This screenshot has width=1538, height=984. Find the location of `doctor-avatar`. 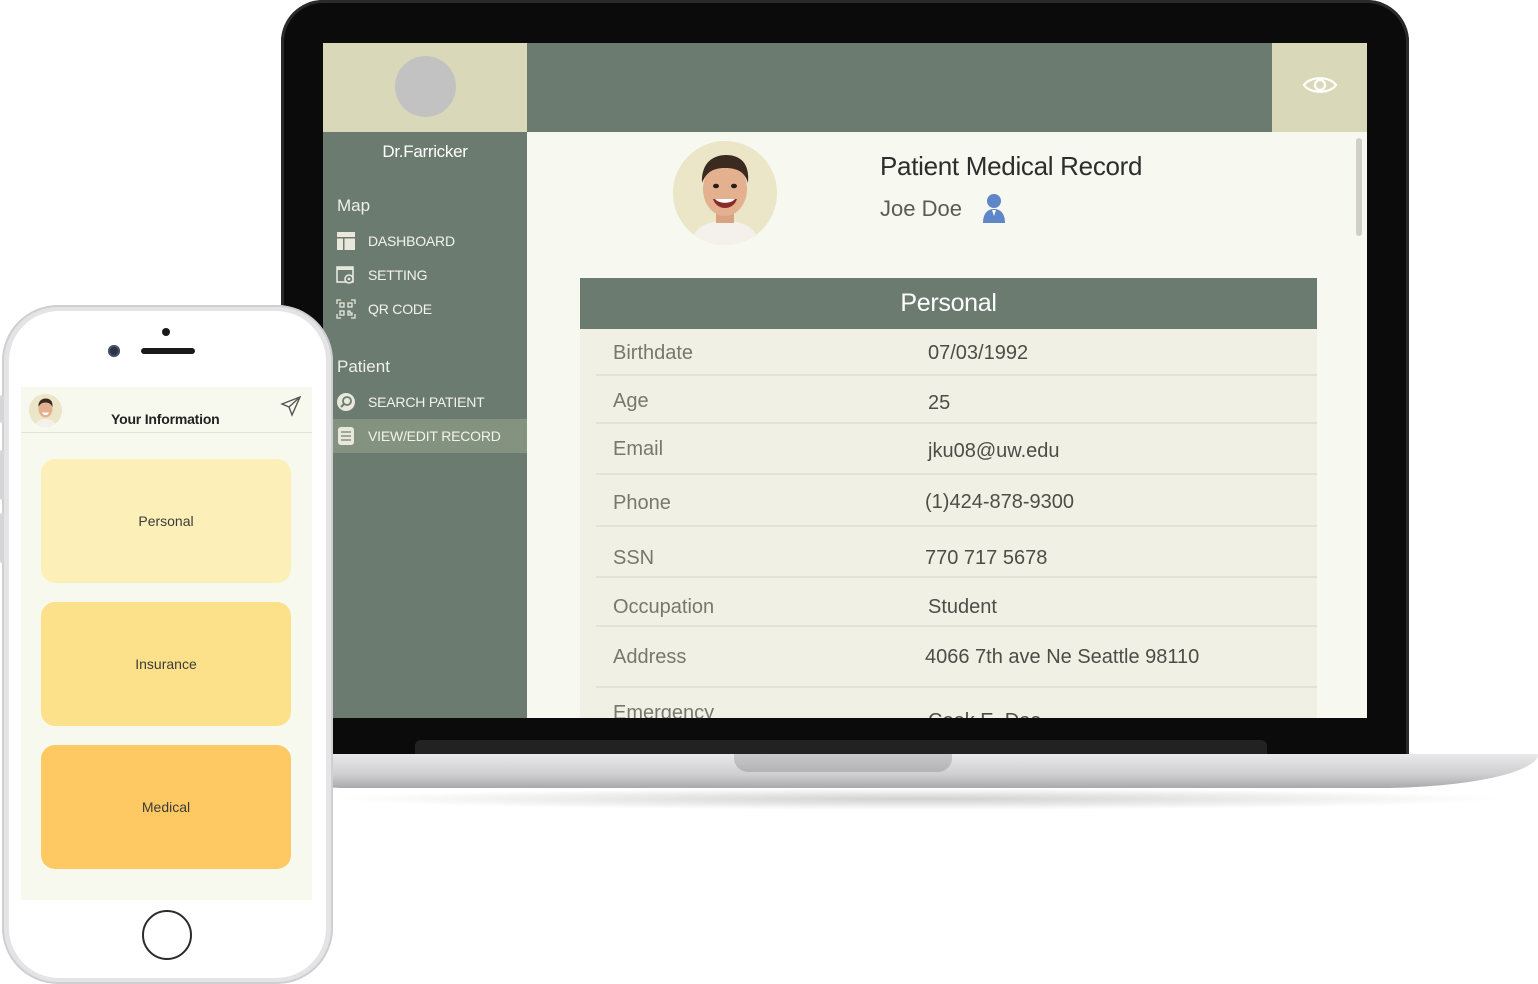

doctor-avatar is located at coordinates (425, 86).